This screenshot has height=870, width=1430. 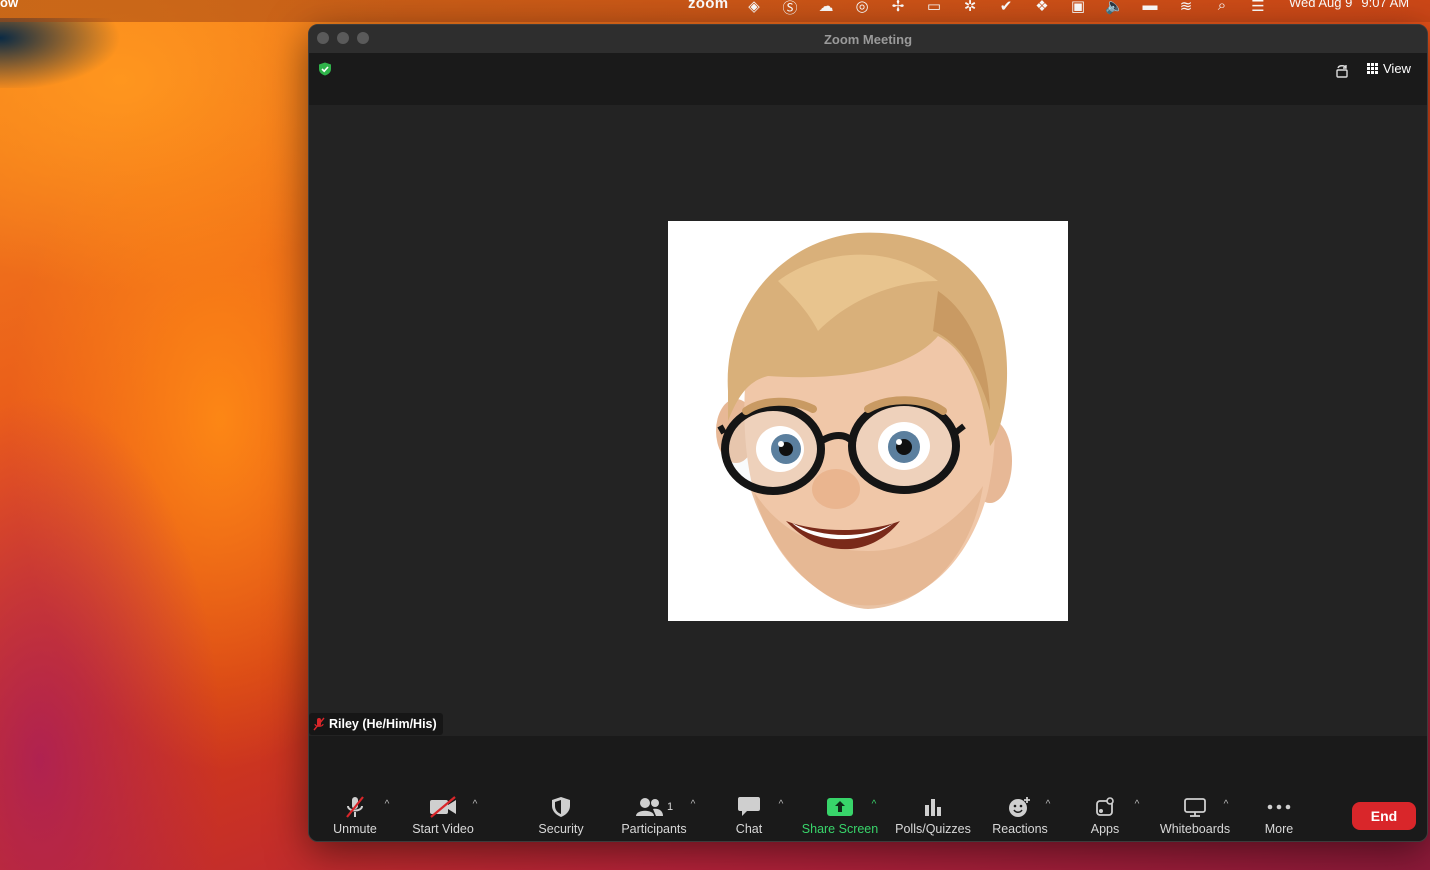 I want to click on chat-button: Chat, so click(x=749, y=813).